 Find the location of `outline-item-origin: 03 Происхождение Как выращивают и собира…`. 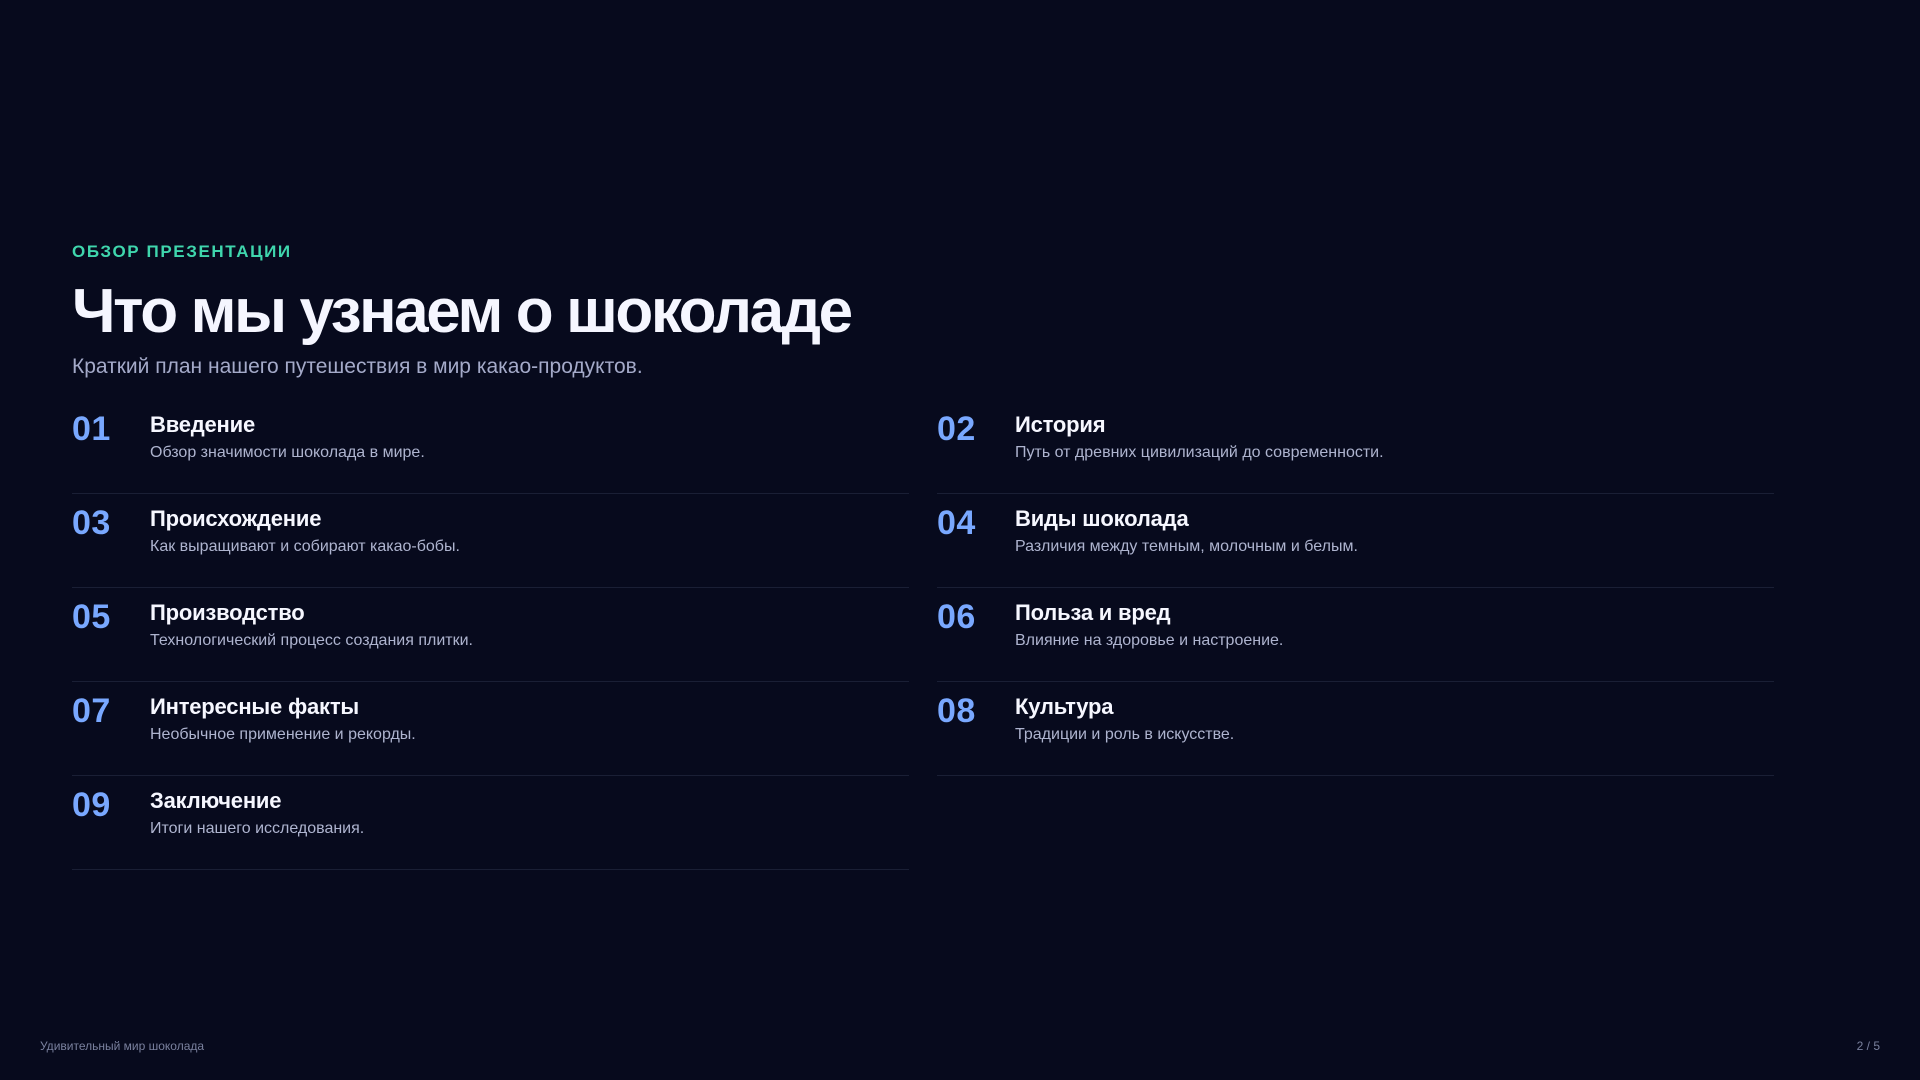

outline-item-origin: 03 Происхождение Как выращивают и собира… is located at coordinates (490, 541).